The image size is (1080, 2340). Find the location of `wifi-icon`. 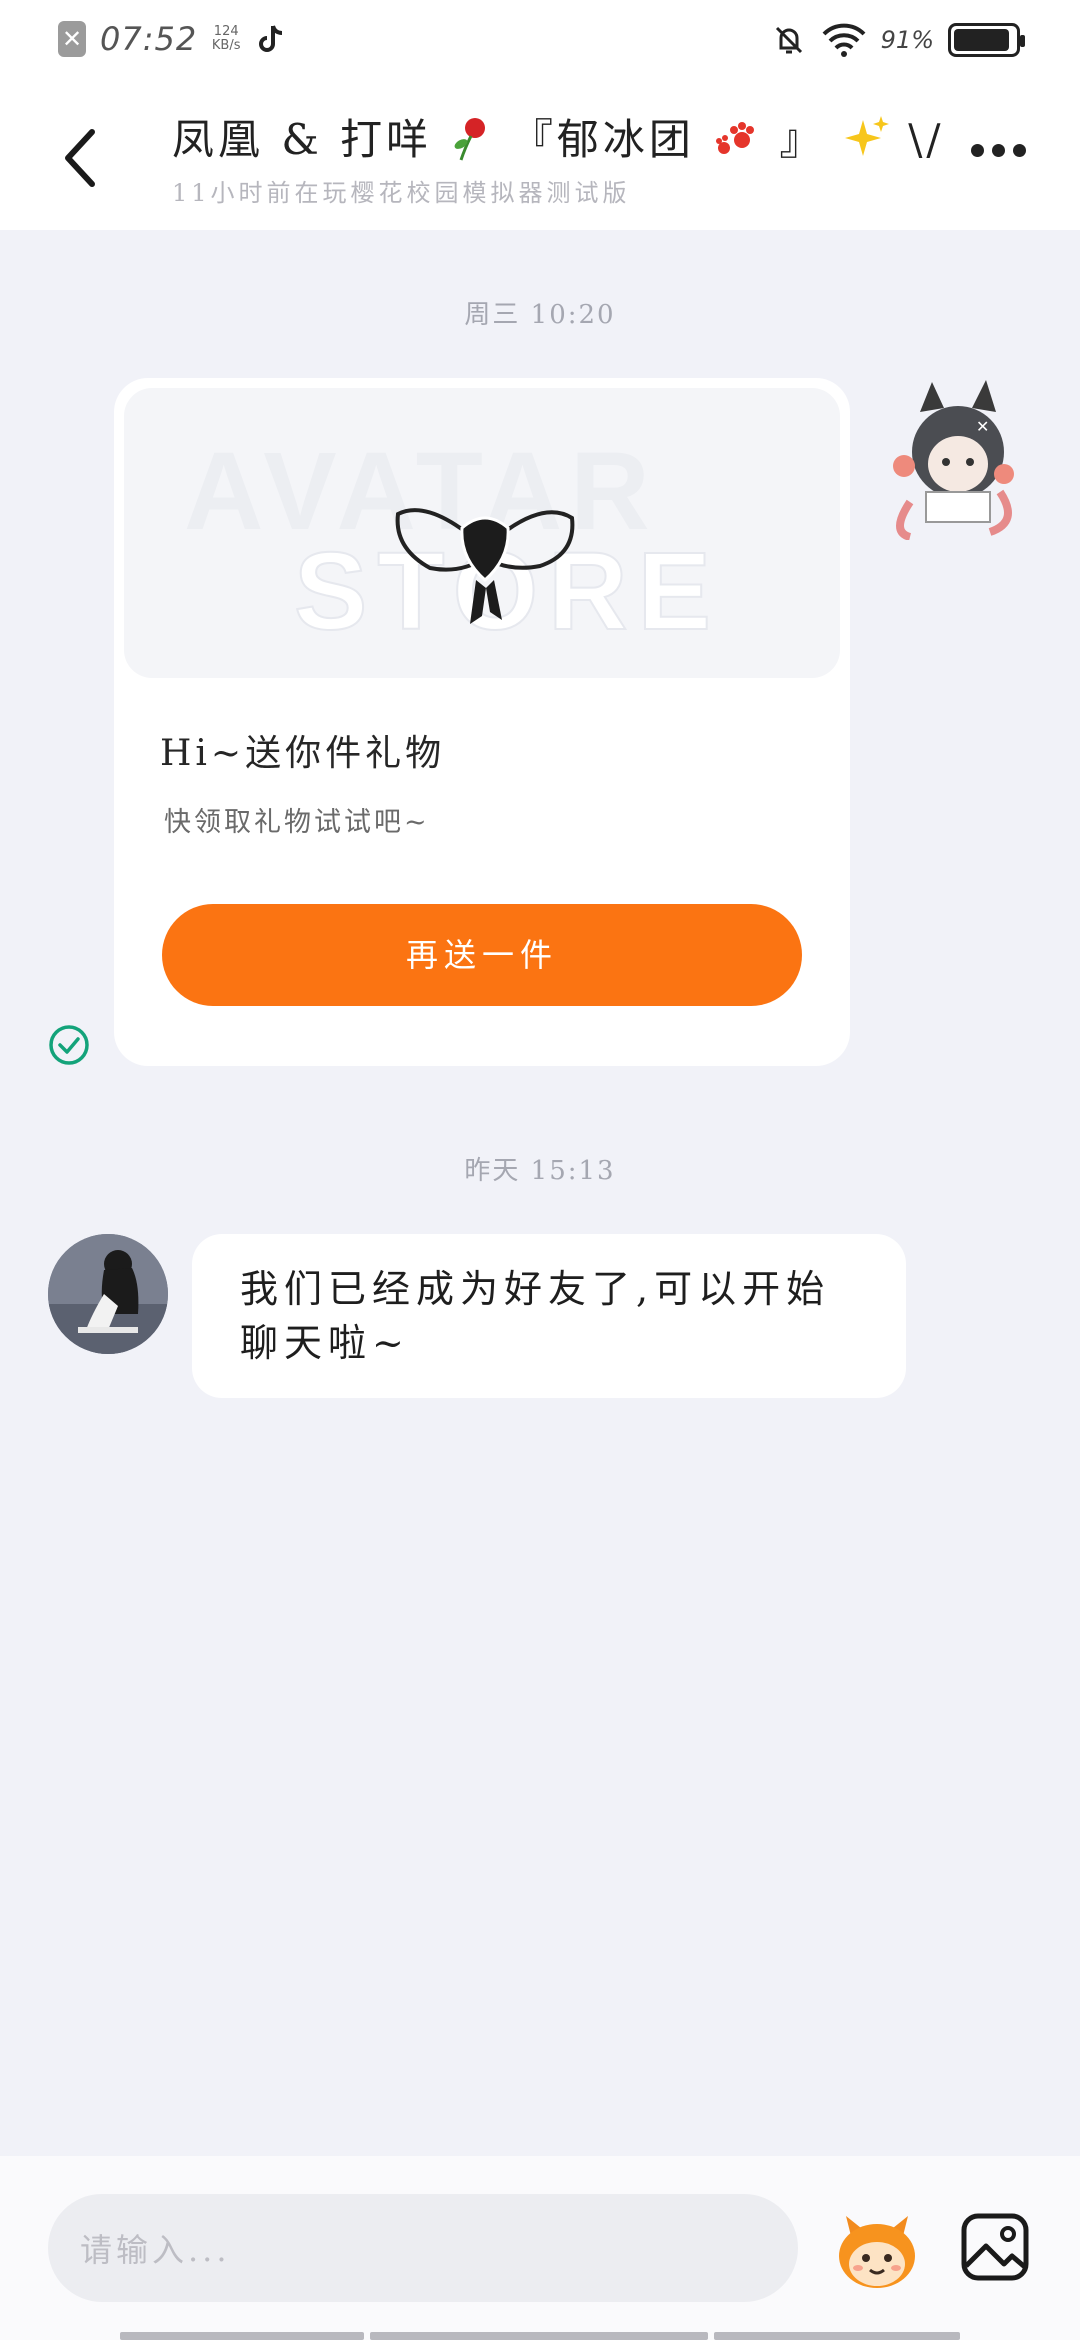

wifi-icon is located at coordinates (844, 40).